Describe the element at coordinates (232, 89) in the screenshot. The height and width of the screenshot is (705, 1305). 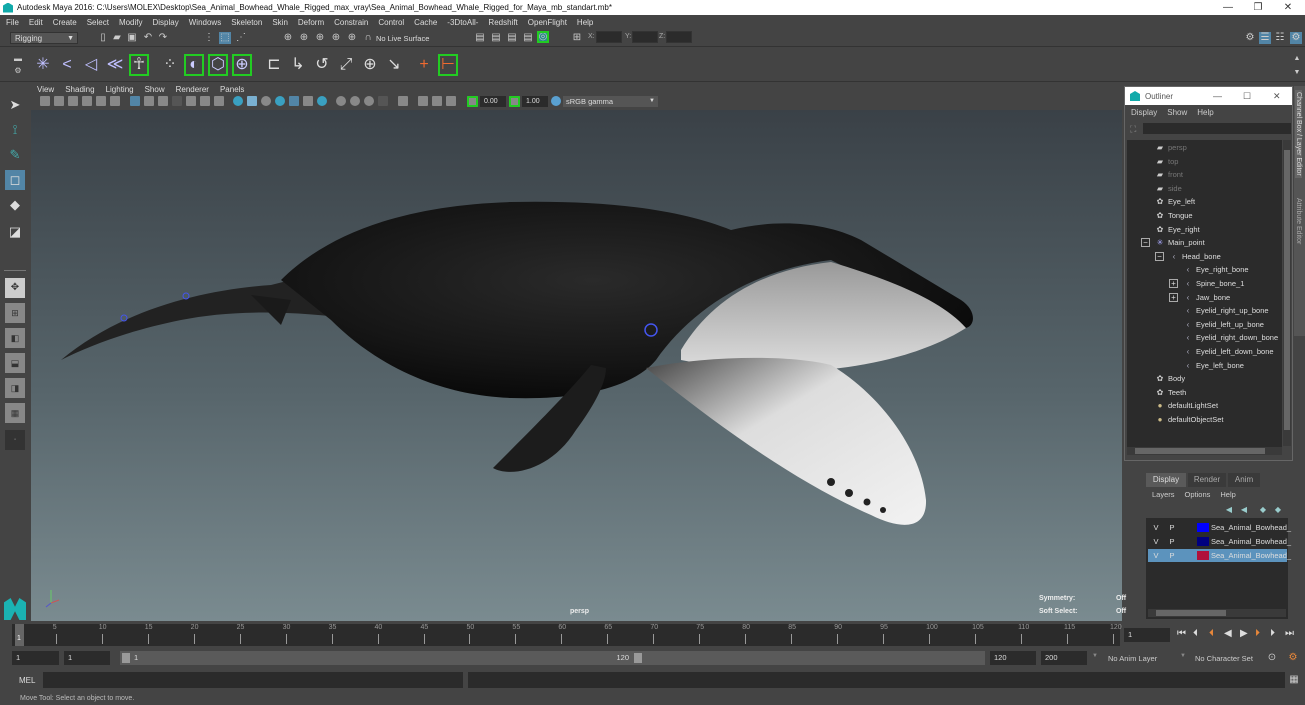
I see `viewport-menu-panels: Panels` at that location.